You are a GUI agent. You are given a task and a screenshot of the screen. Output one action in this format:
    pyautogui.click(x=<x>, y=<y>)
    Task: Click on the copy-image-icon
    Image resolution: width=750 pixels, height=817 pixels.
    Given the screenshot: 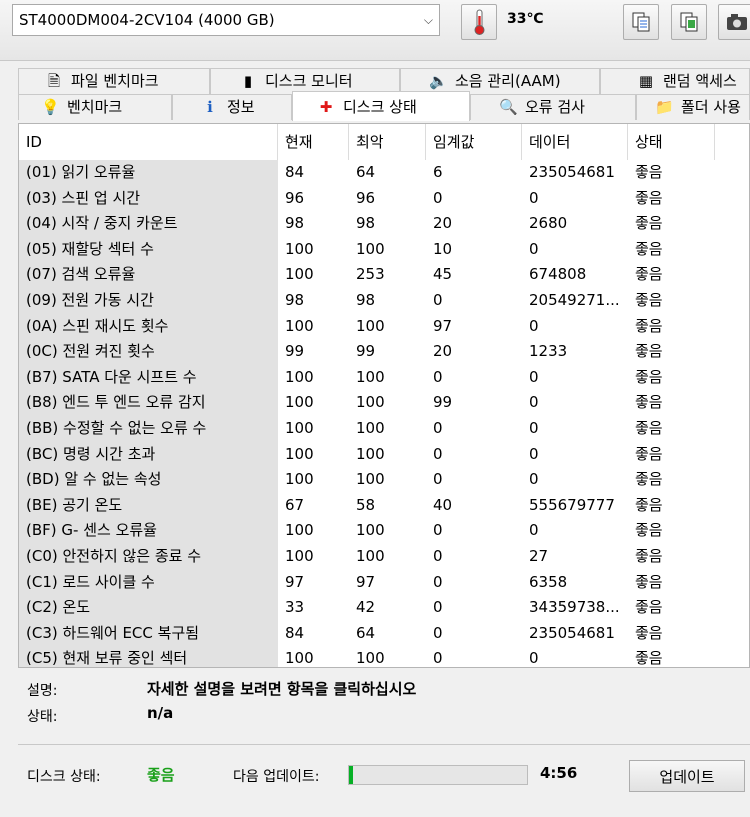 What is the action you would take?
    pyautogui.click(x=689, y=22)
    